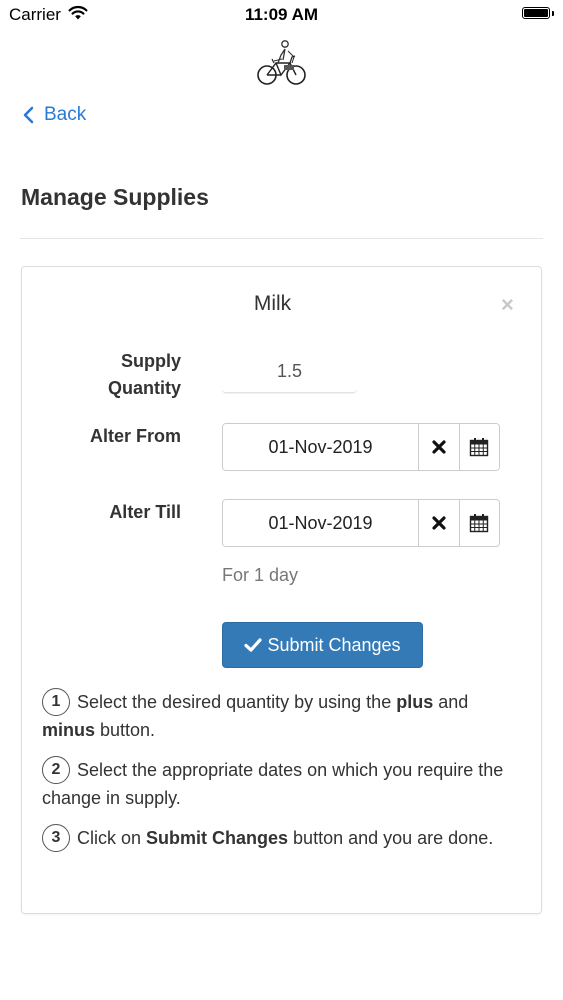  I want to click on back-button: Back, so click(54, 115).